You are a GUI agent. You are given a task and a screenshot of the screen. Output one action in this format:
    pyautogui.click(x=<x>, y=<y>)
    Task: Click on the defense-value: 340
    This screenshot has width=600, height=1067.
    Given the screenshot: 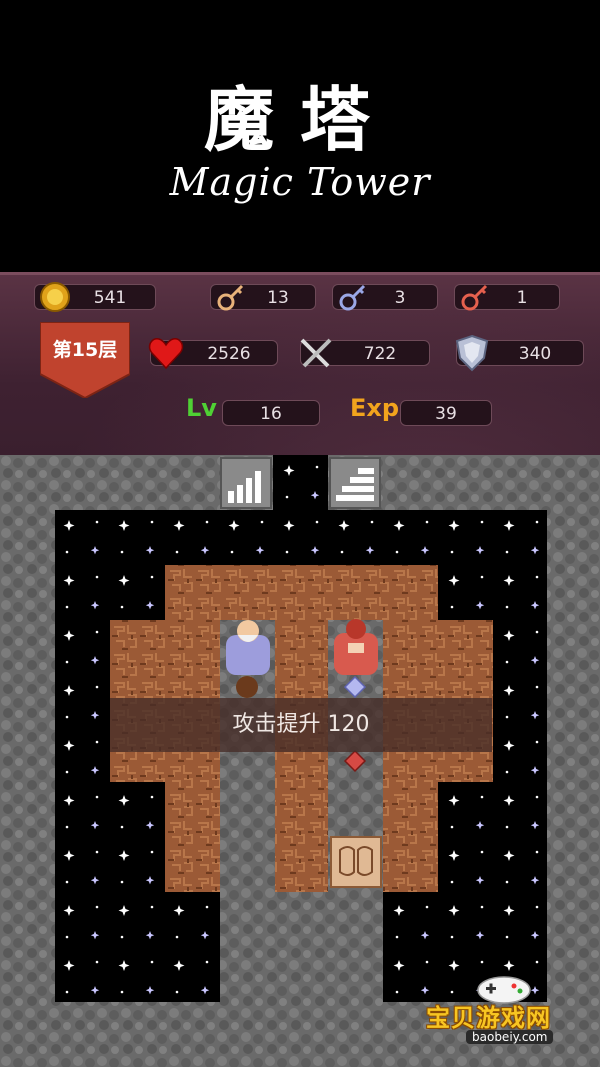 What is the action you would take?
    pyautogui.click(x=535, y=354)
    